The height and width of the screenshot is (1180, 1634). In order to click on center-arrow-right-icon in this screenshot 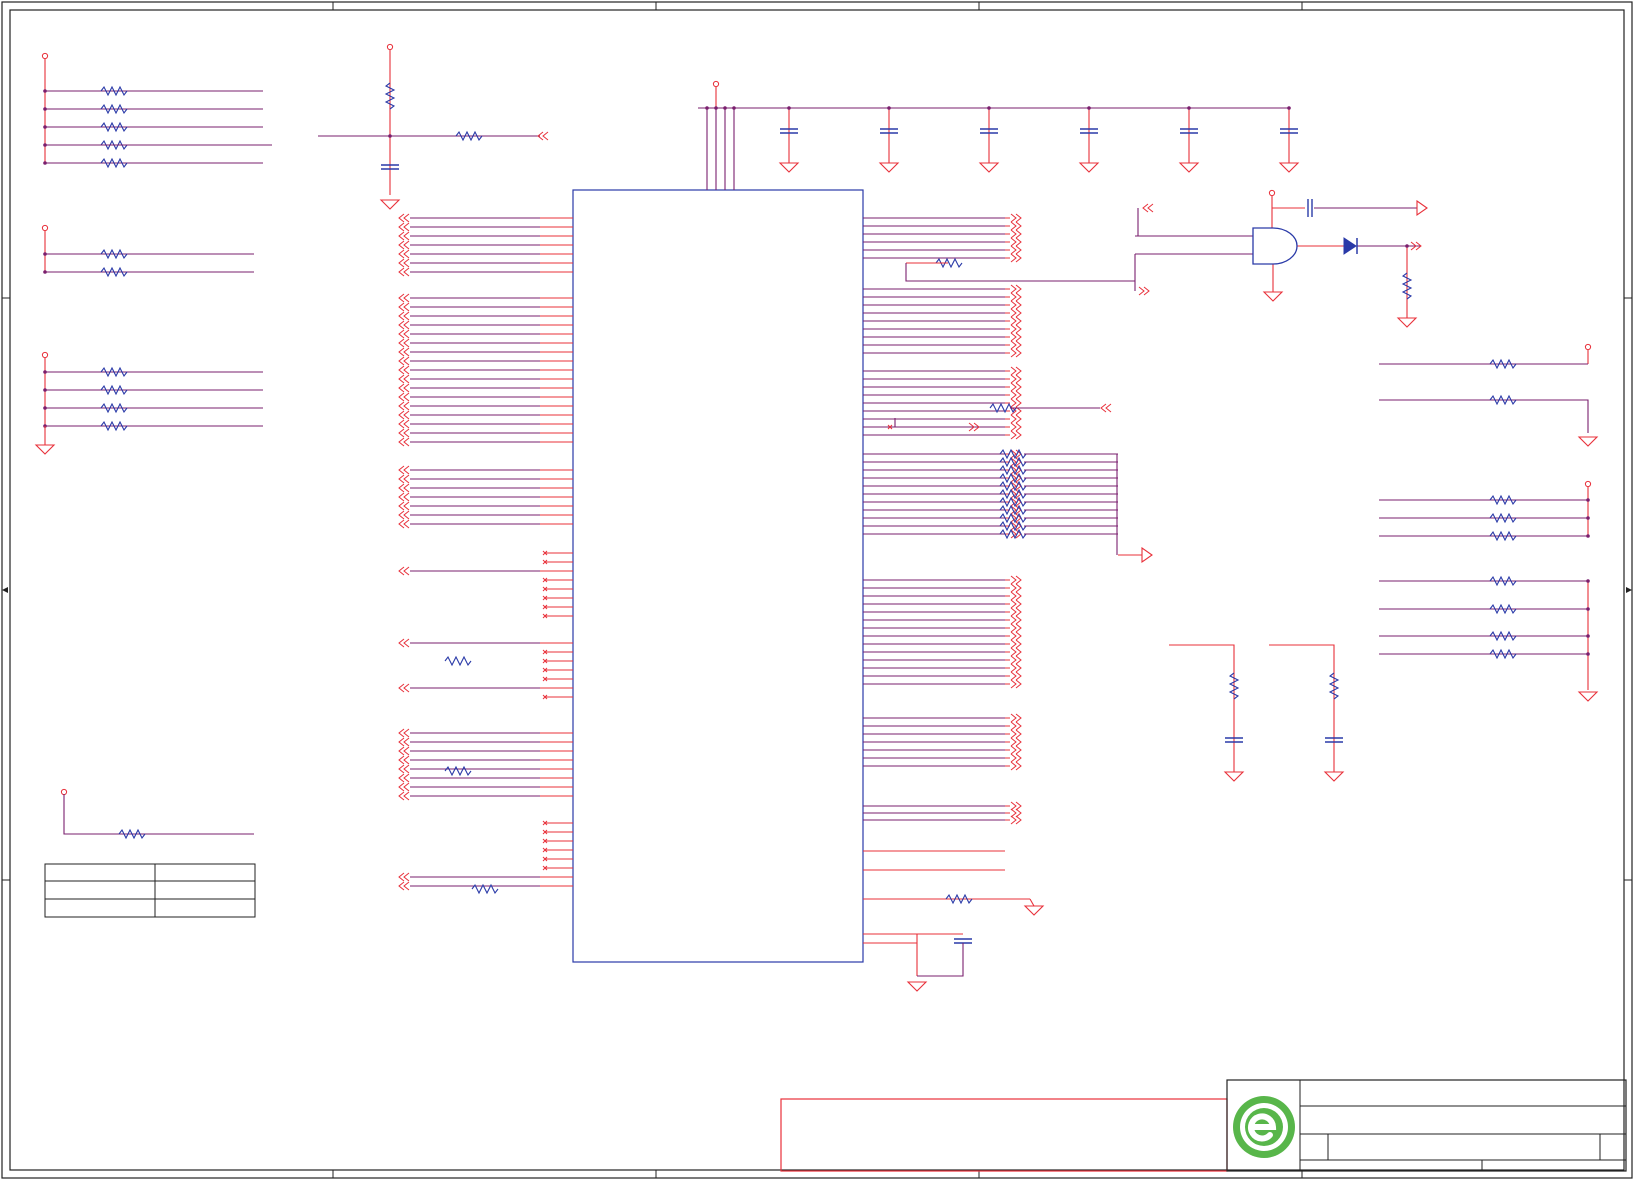, I will do `click(1629, 590)`.